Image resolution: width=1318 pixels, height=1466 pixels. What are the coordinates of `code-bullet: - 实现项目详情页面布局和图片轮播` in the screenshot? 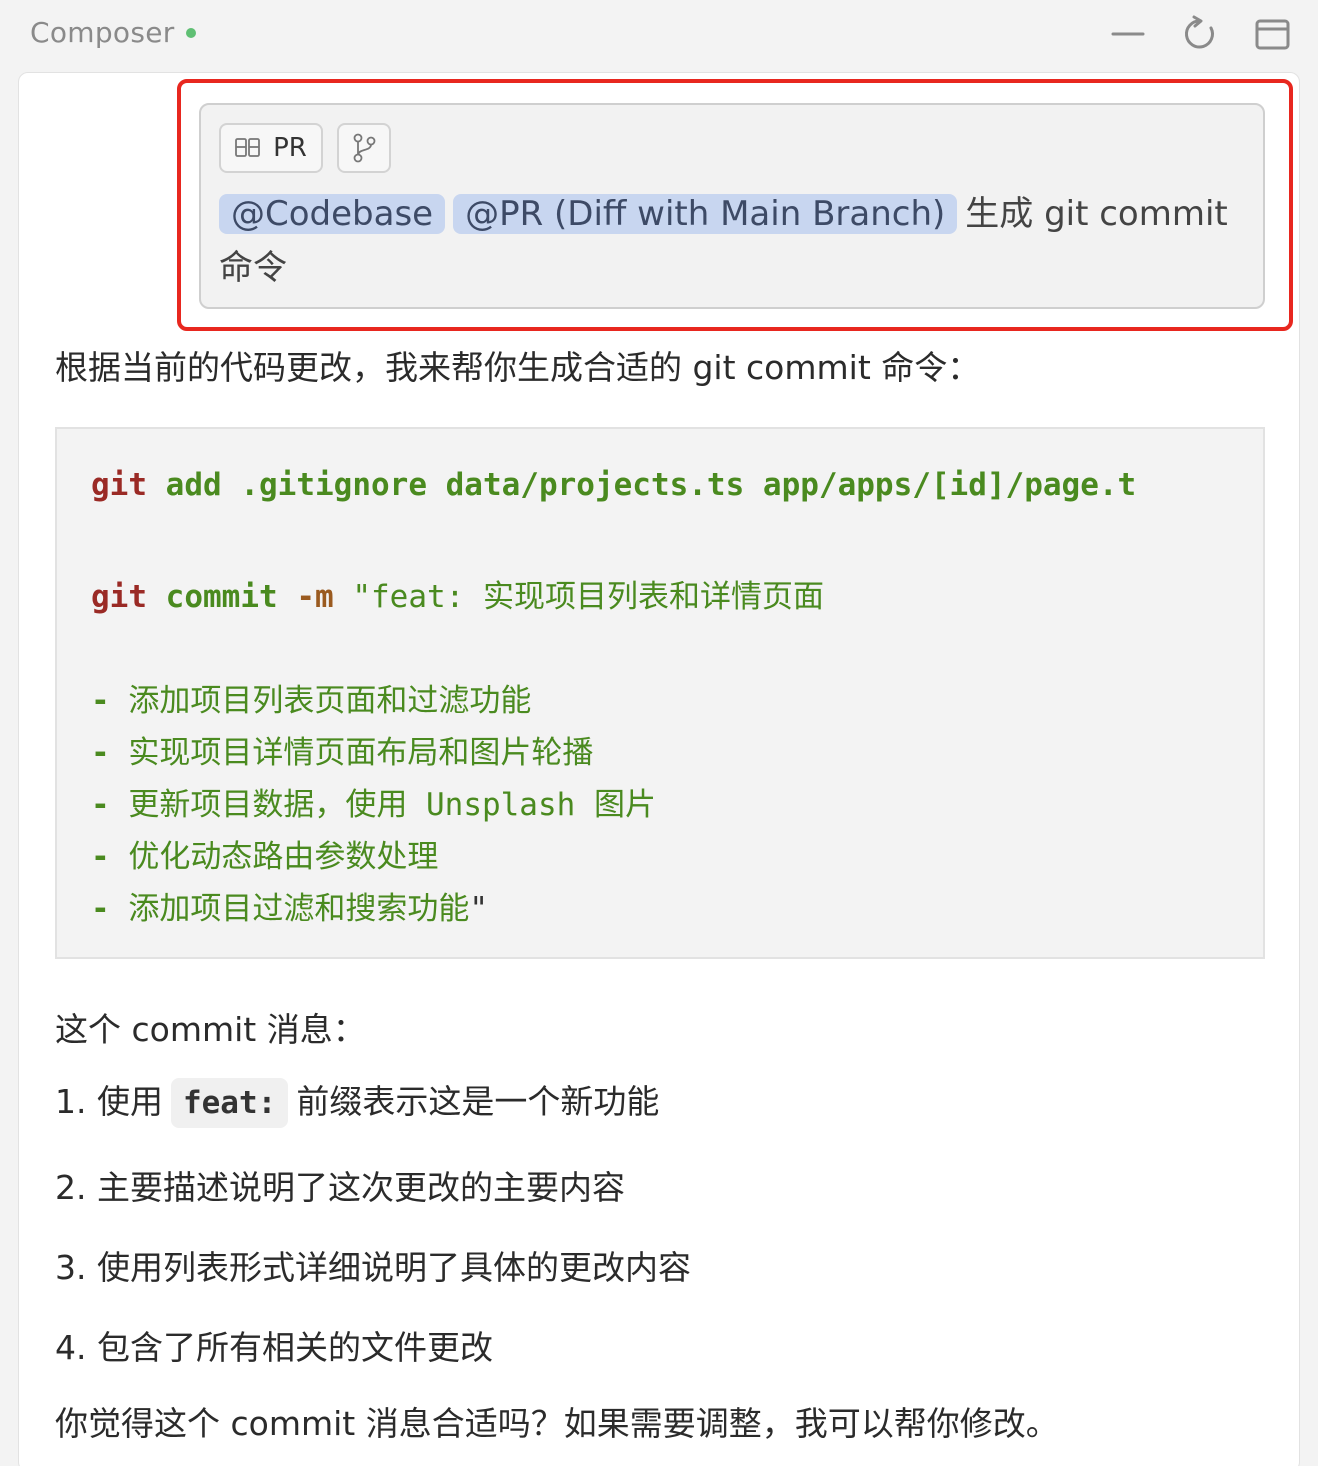 It's located at (342, 753).